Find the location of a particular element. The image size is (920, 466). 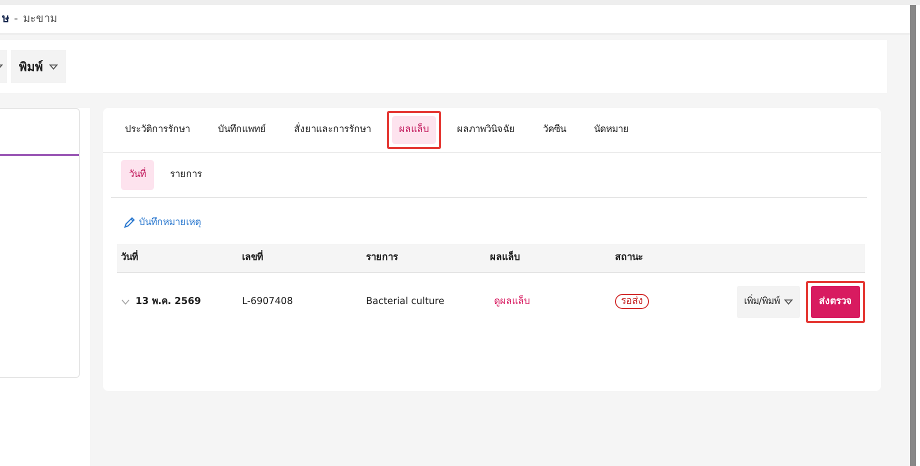

result-link: ดูผลแล็บ is located at coordinates (510, 301).